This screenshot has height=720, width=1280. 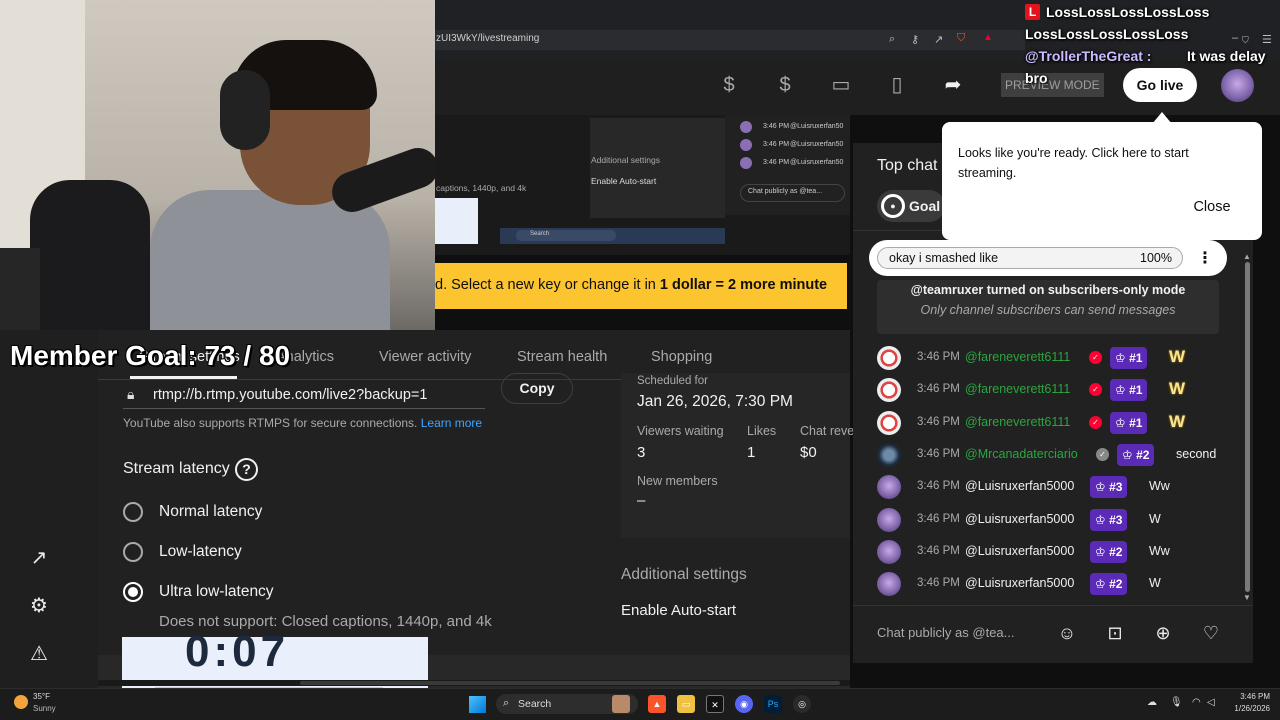 I want to click on feedback-icon: ⚠, so click(x=39, y=654).